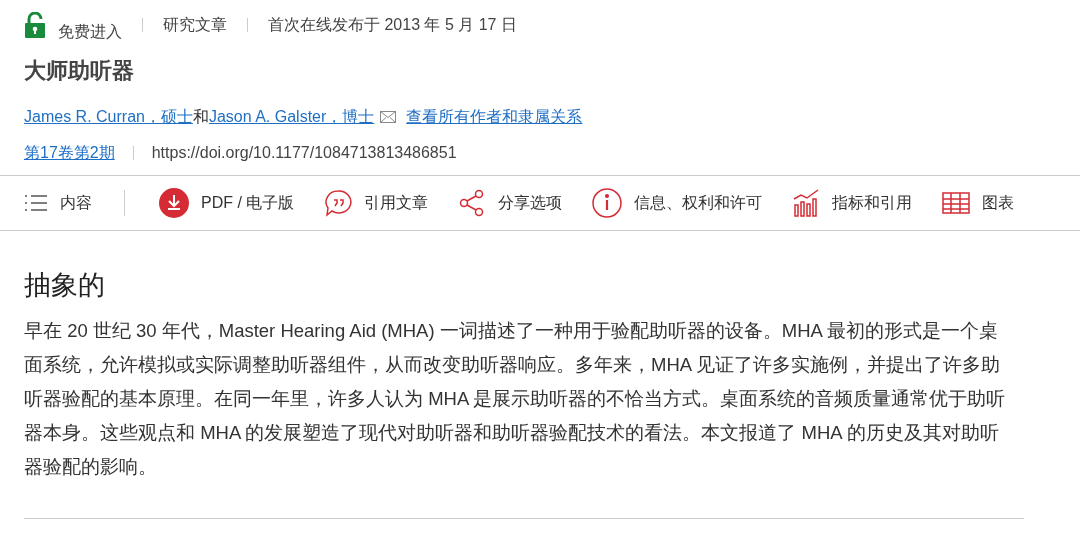  I want to click on toolbar-button: 内容, so click(58, 203).